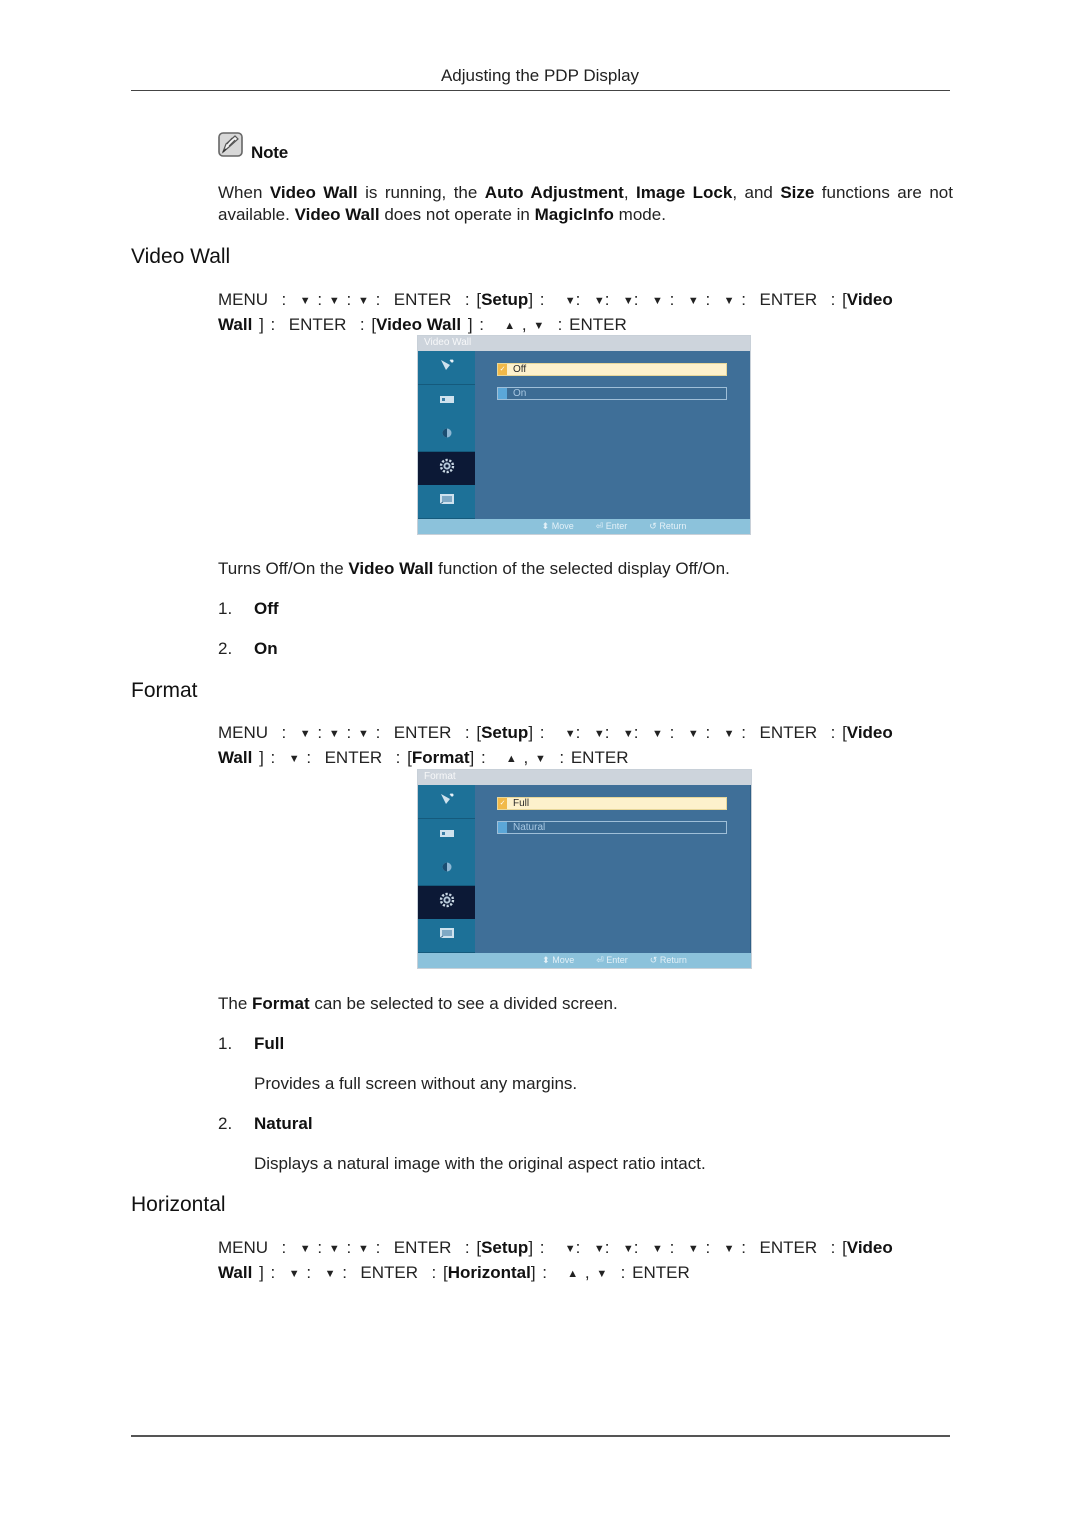 This screenshot has height=1527, width=1080. Describe the element at coordinates (283, 568) in the screenshot. I see `text-run: Turns Off/On the` at that location.